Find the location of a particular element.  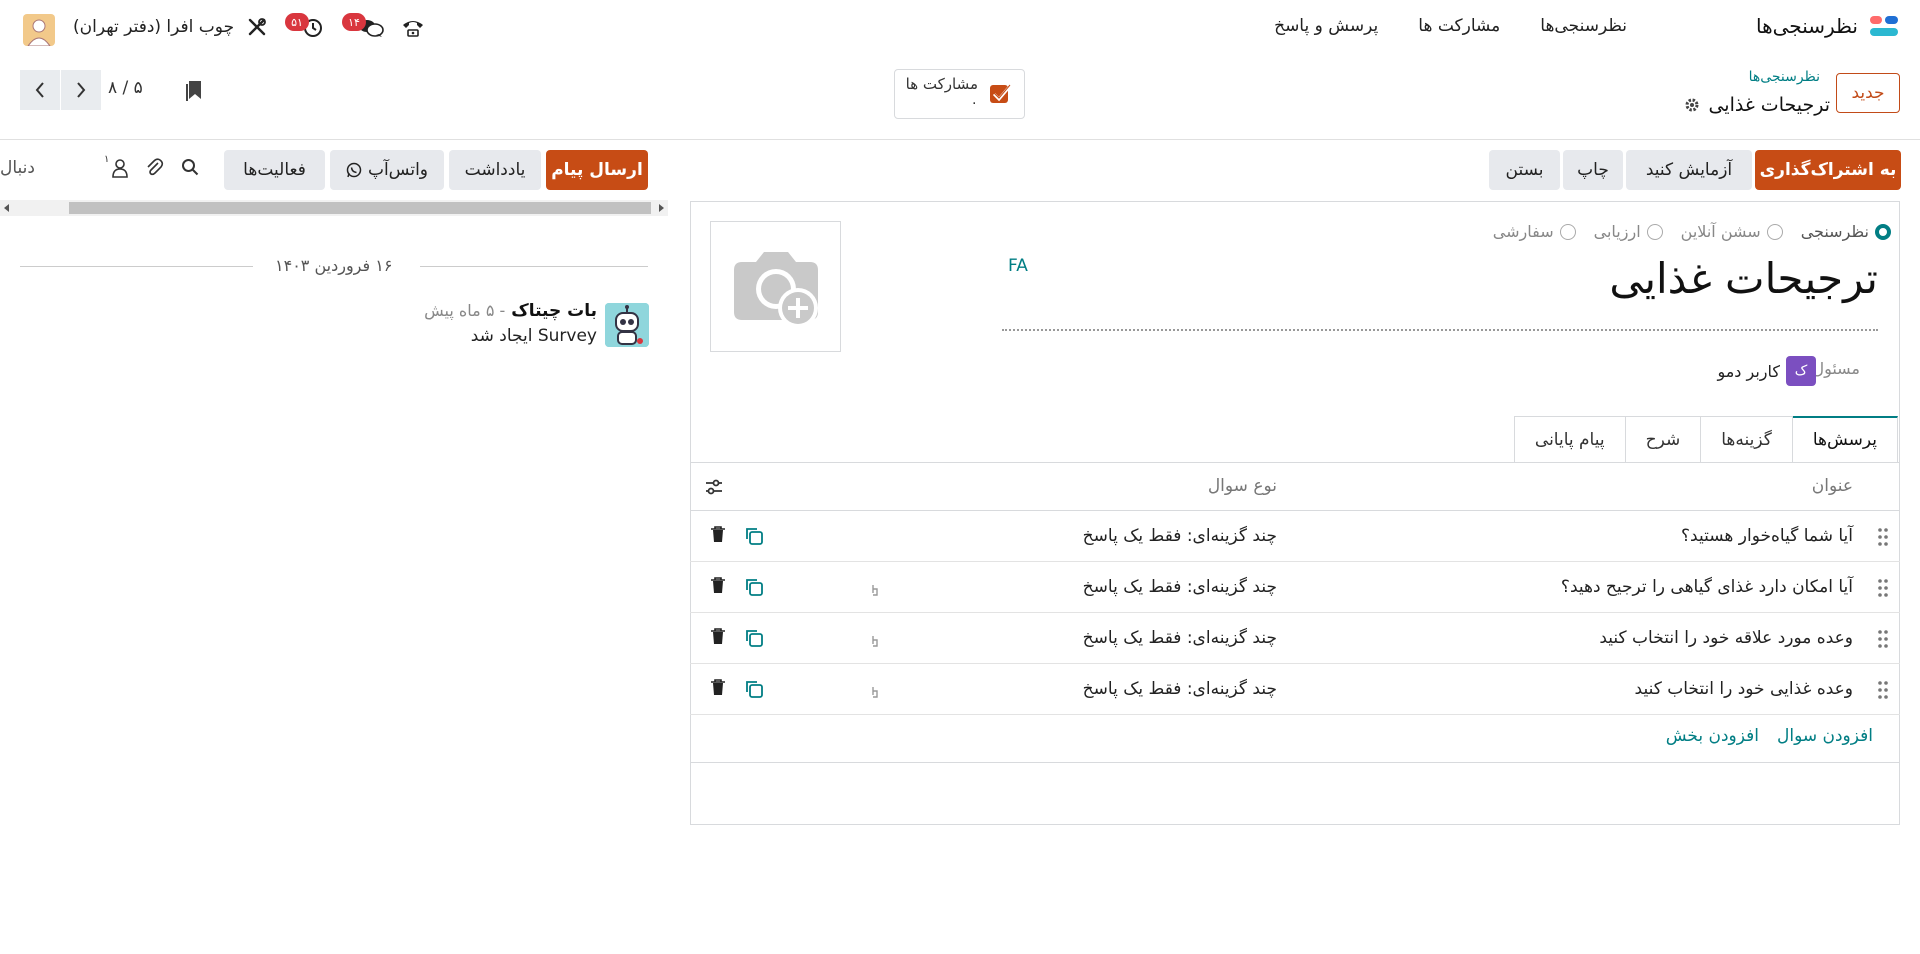

message-time: - ۵ ماه پیش is located at coordinates (465, 310).